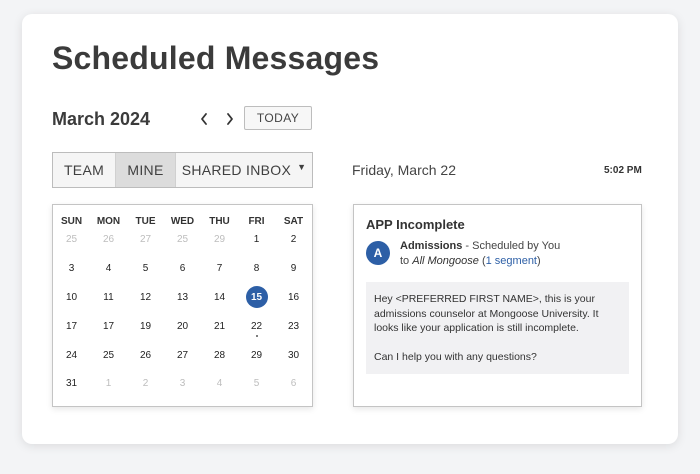 This screenshot has width=700, height=474. I want to click on calendar-day: 9, so click(293, 268).